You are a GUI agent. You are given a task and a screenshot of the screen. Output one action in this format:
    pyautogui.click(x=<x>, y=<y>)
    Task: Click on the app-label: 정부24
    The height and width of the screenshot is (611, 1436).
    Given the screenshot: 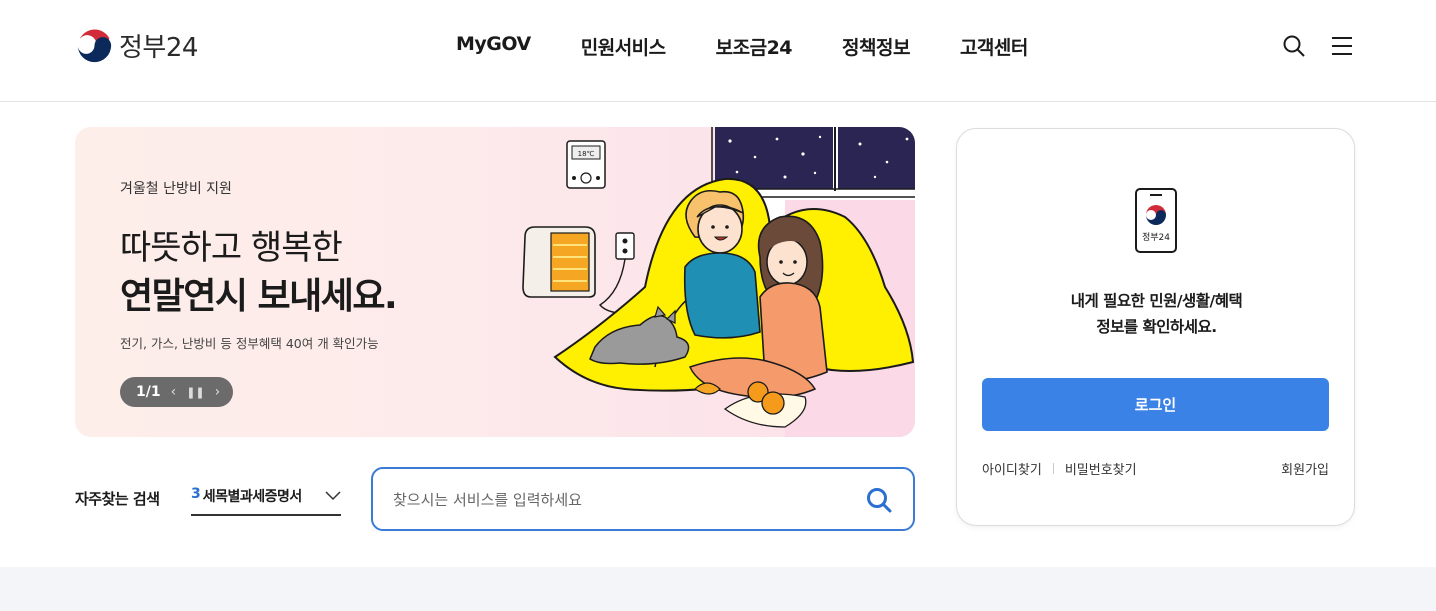 What is the action you would take?
    pyautogui.click(x=1156, y=237)
    